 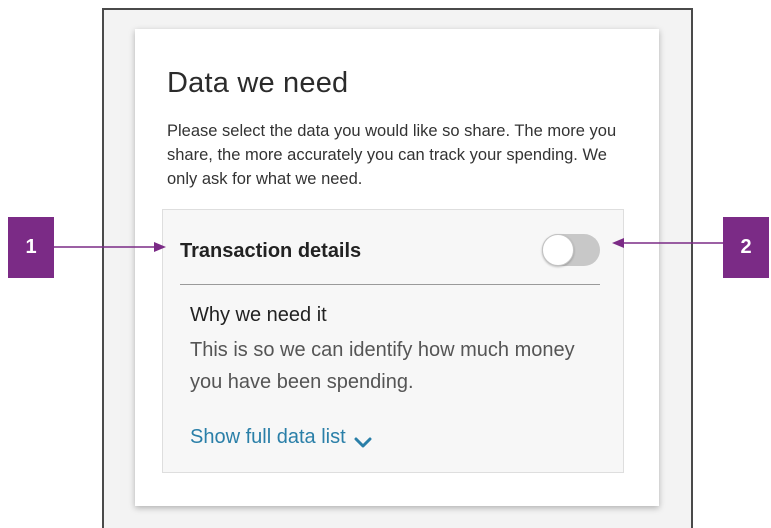 What do you see at coordinates (258, 83) in the screenshot?
I see `card-title: Data we need` at bounding box center [258, 83].